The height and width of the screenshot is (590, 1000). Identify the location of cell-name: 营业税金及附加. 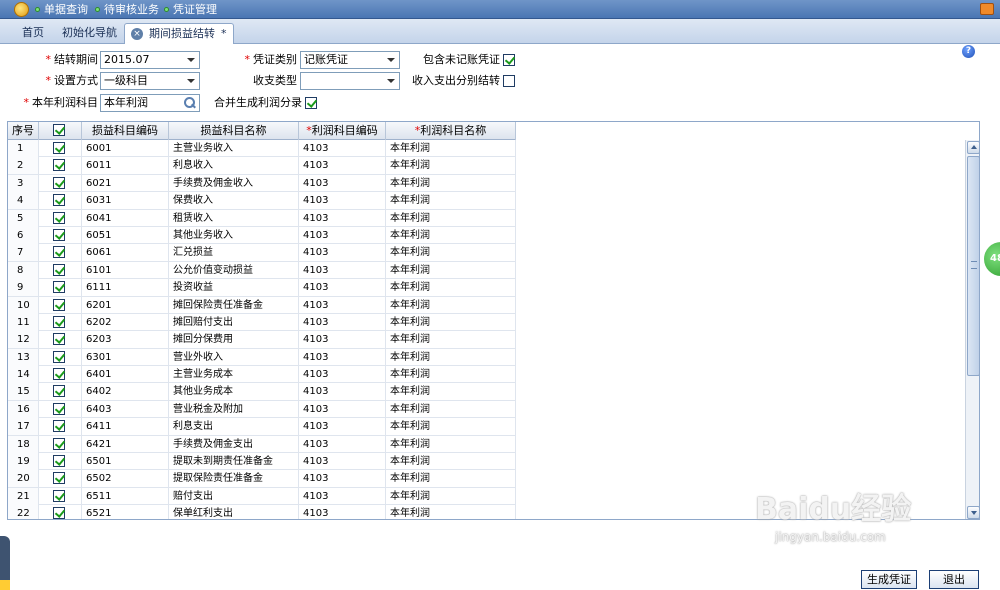
(234, 409).